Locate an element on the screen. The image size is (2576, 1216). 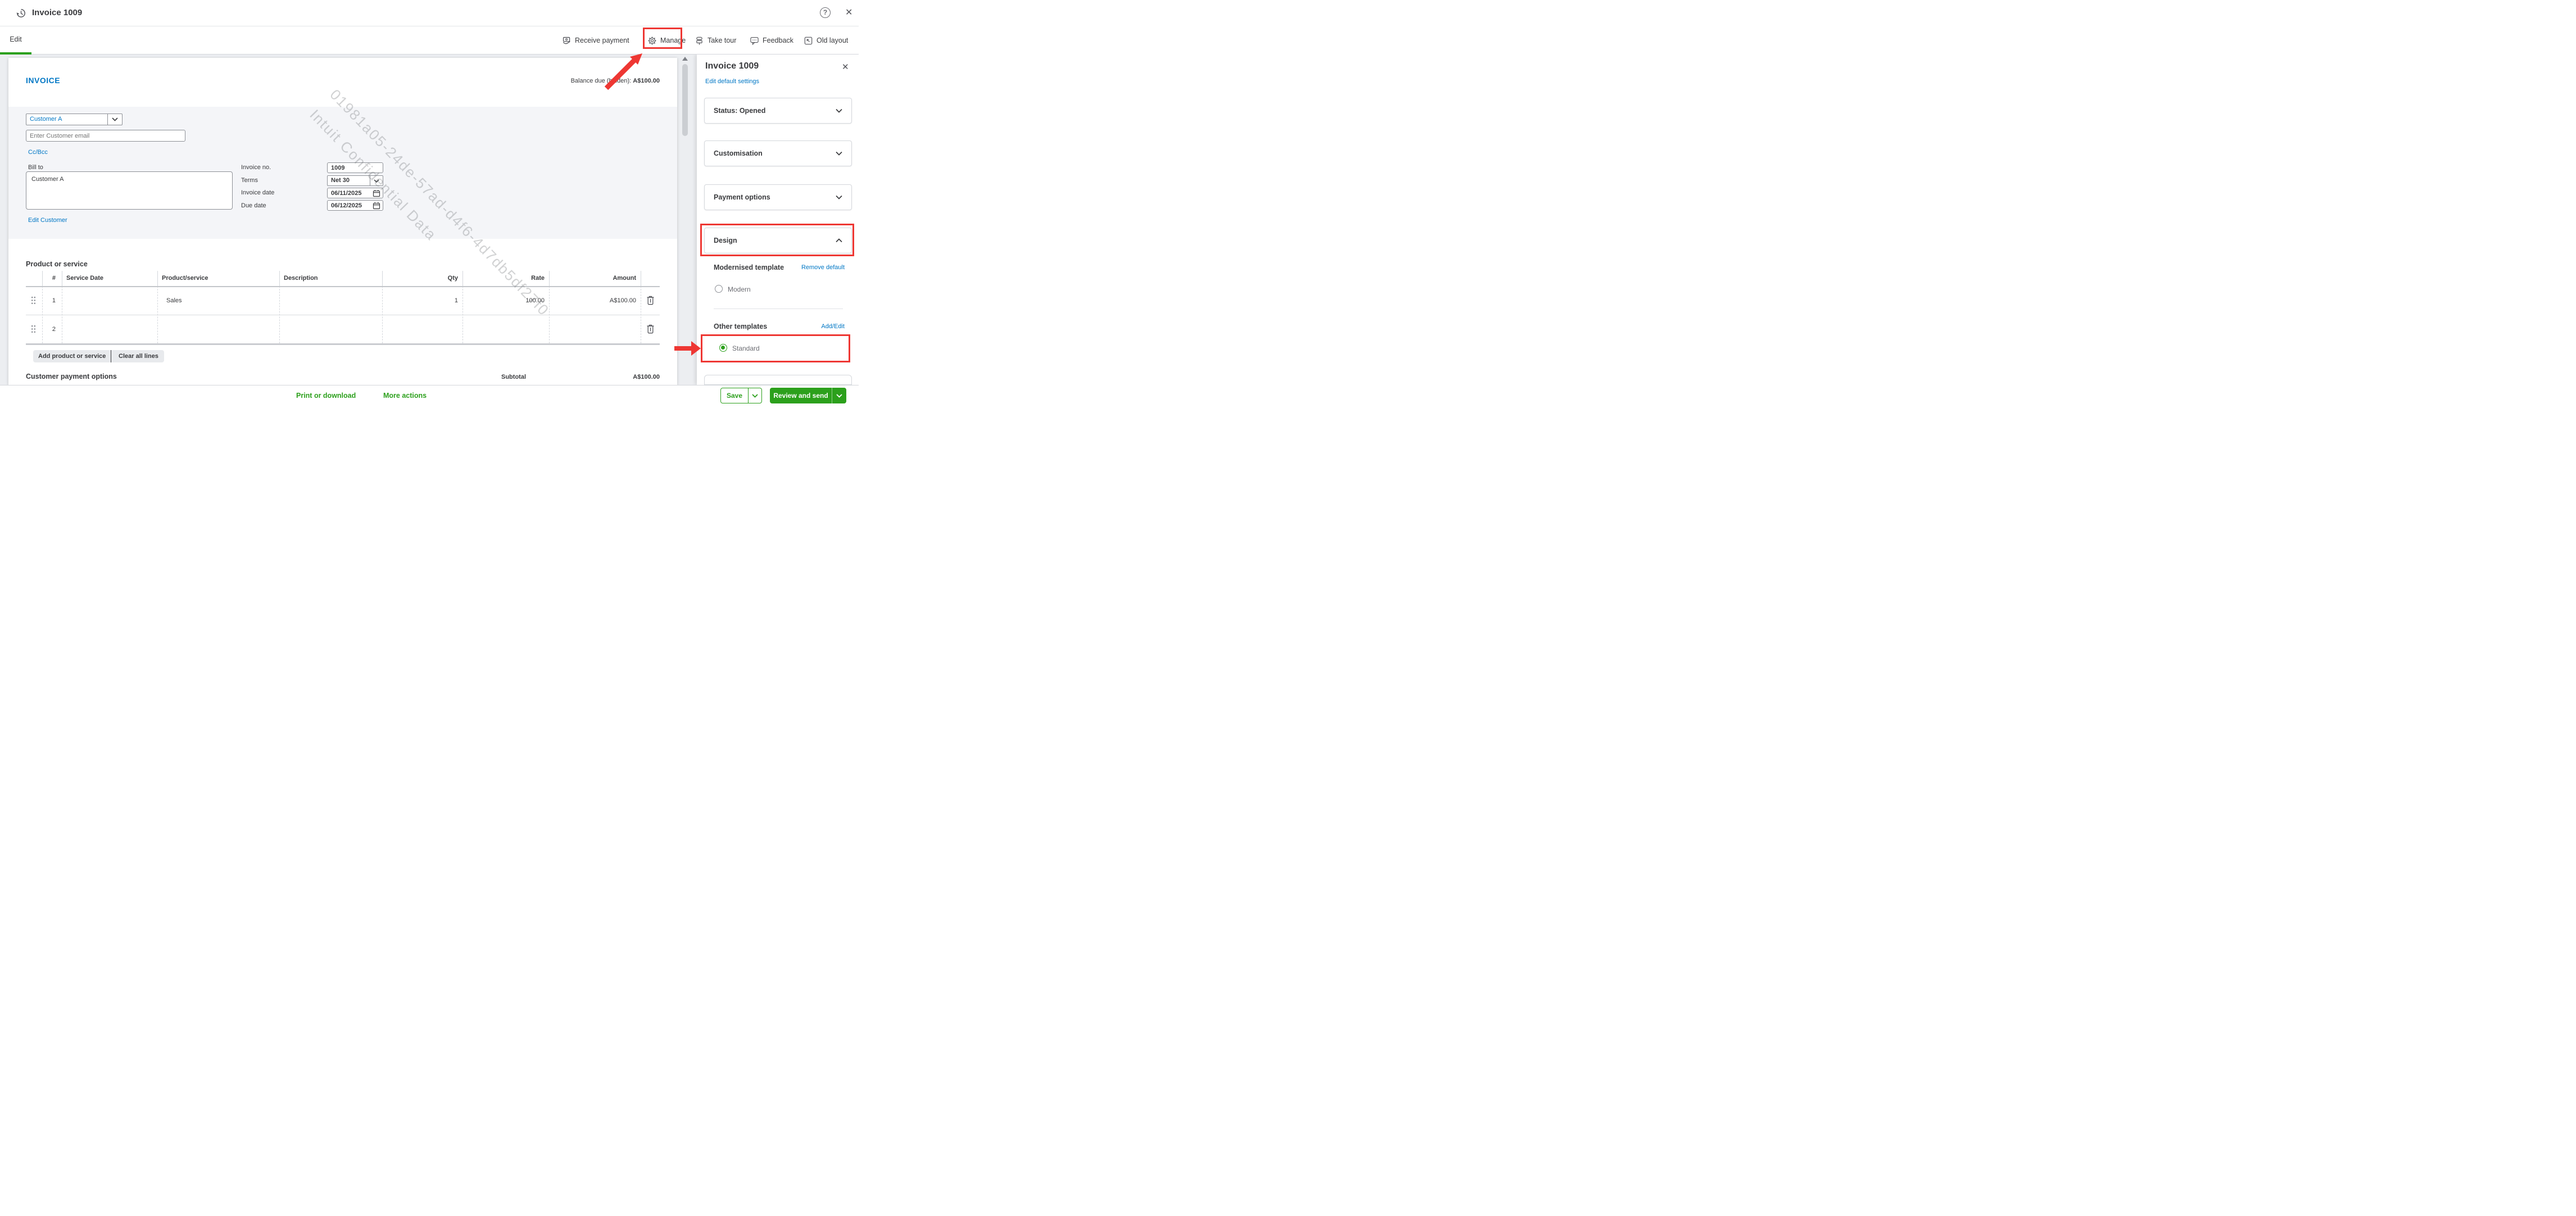
add-edit-link: Add/Edit is located at coordinates (827, 326).